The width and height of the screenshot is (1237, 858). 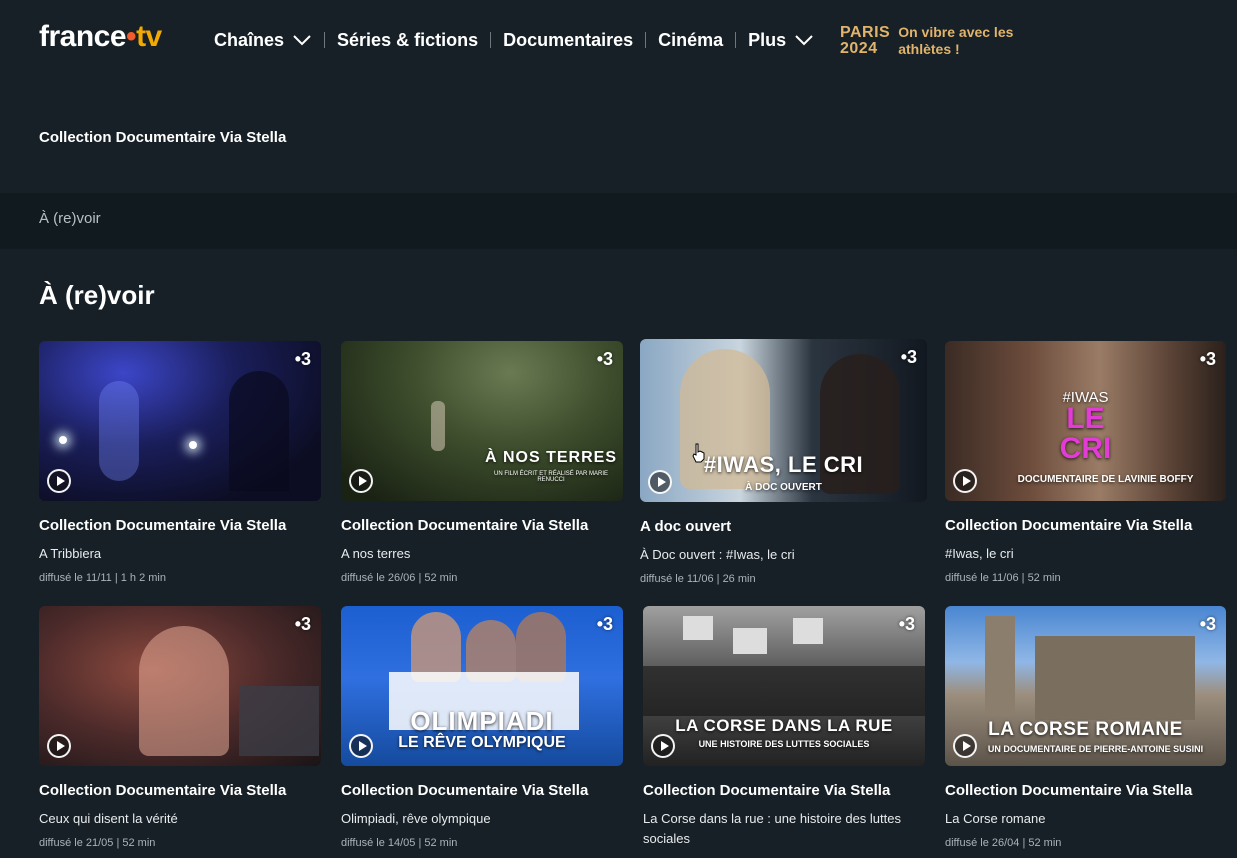 I want to click on card-broadcast-info: diffusé le 26/06 | 52 min, so click(x=399, y=578).